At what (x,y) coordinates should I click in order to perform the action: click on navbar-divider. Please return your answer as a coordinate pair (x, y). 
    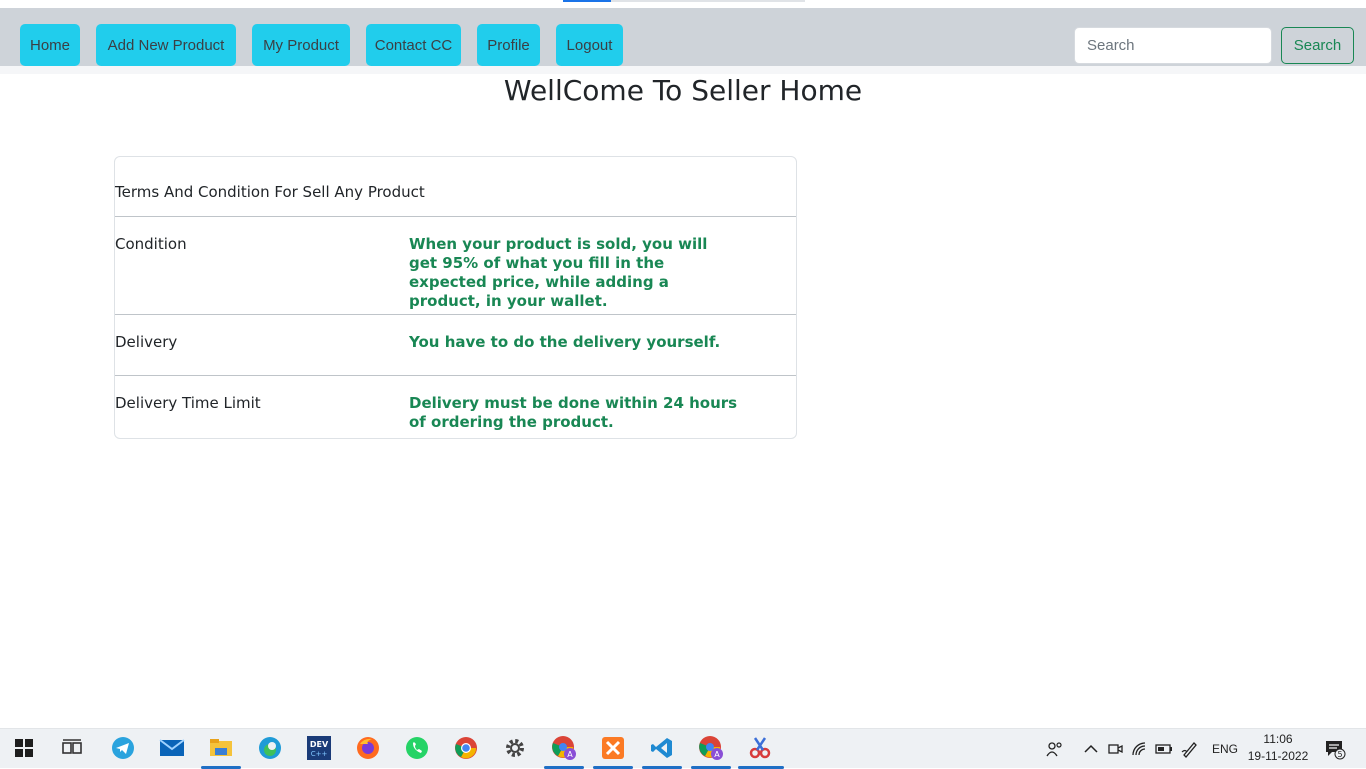
    Looking at the image, I should click on (683, 70).